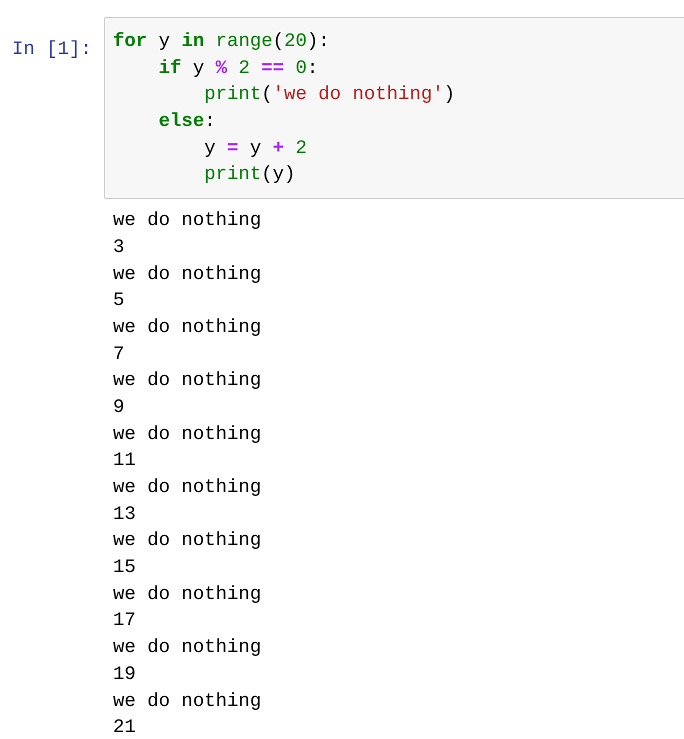  What do you see at coordinates (125, 567) in the screenshot?
I see `output-line: 15` at bounding box center [125, 567].